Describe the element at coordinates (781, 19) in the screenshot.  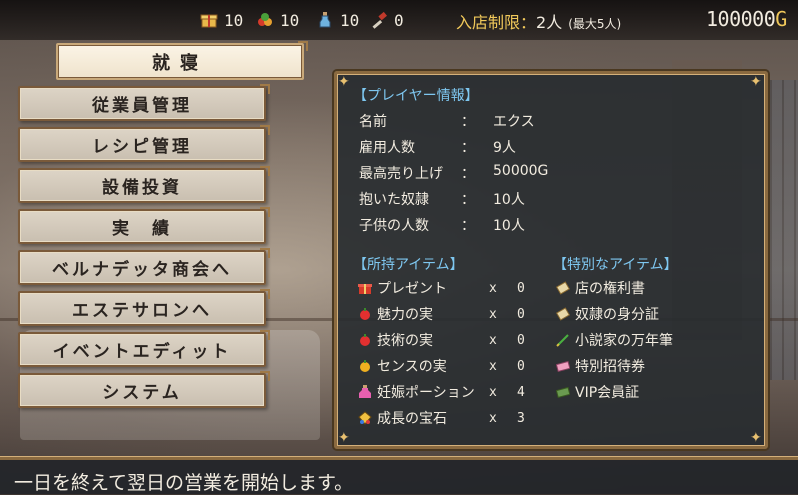
I see `gold-unit: G` at that location.